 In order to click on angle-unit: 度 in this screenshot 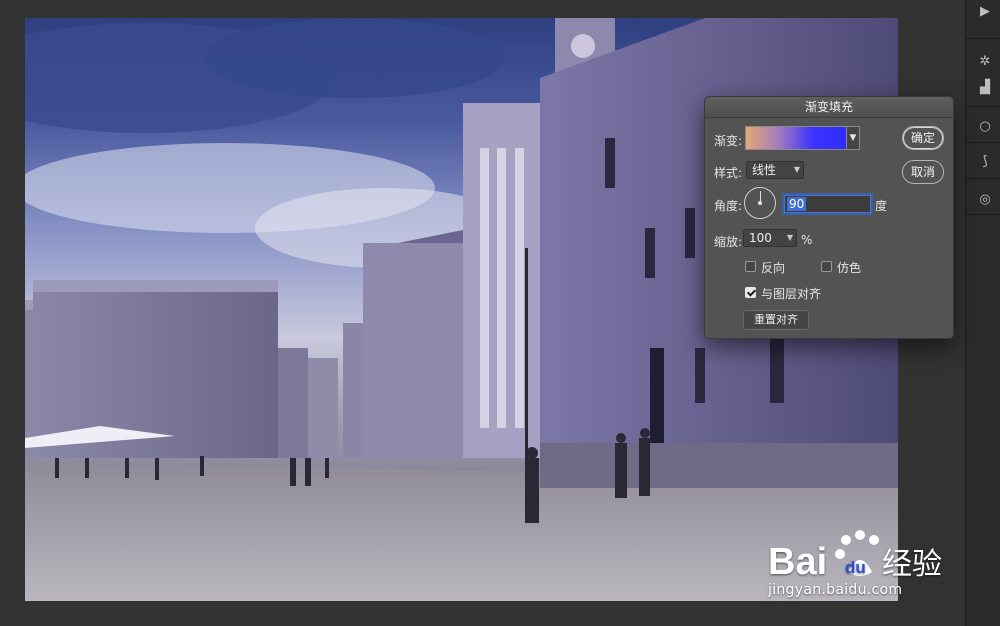, I will do `click(881, 206)`.